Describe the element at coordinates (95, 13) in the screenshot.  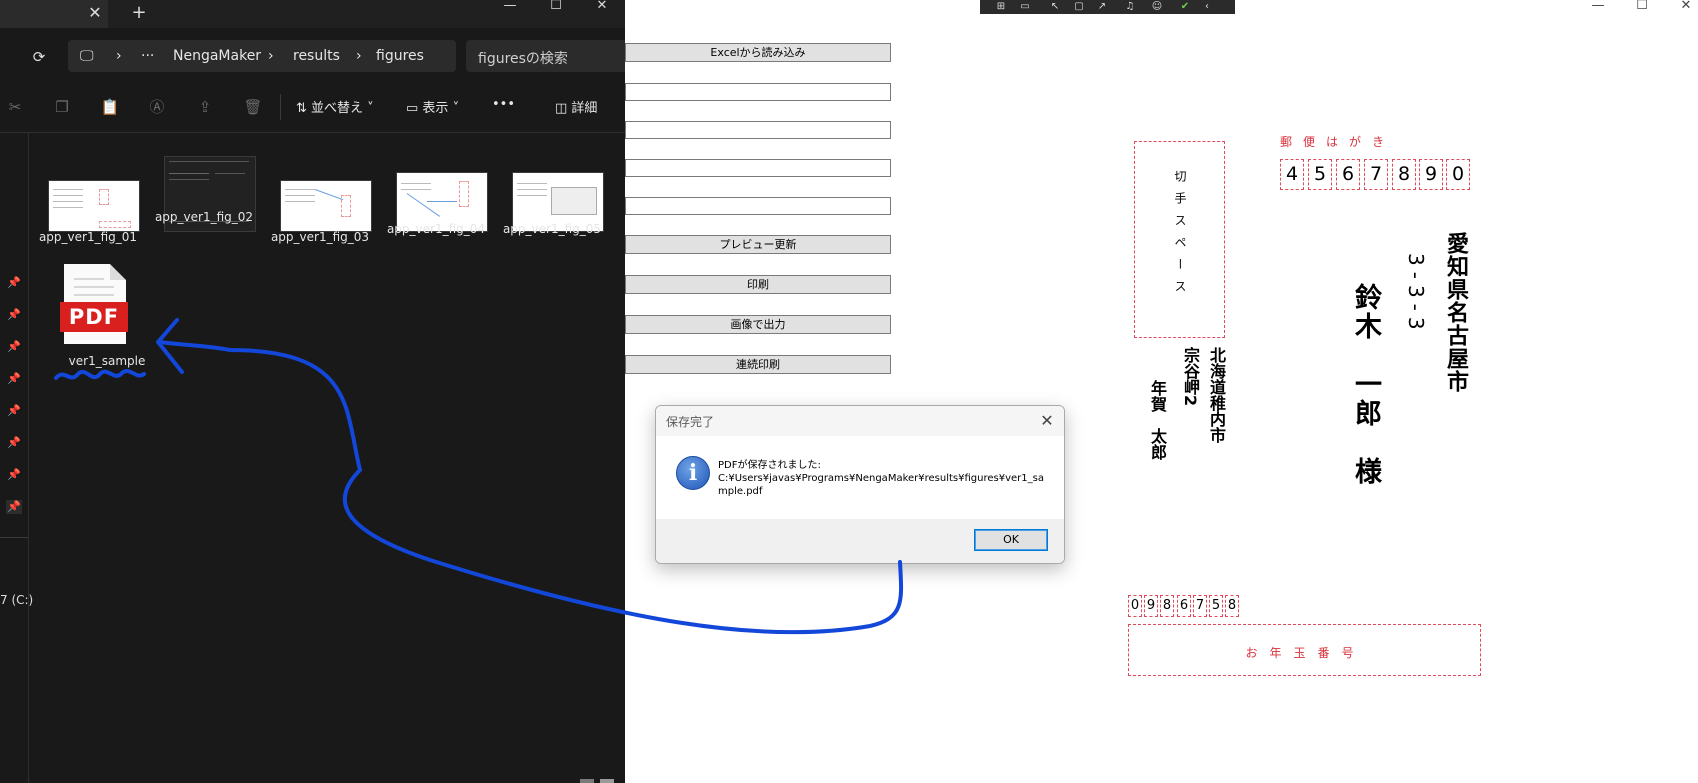
I see `close-tab-icon: ✕` at that location.